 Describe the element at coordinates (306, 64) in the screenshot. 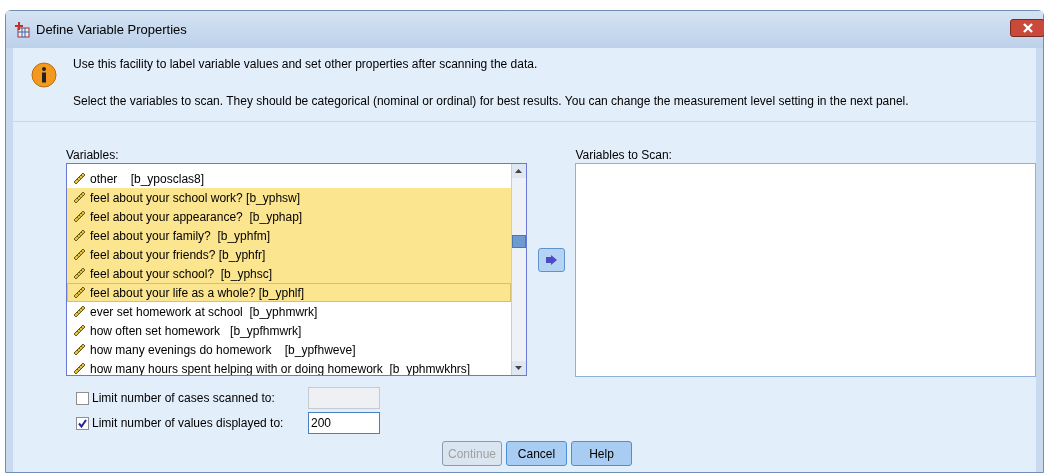

I see `info-text: Use this facility to label variable values and set other properties after scanning the data.` at that location.